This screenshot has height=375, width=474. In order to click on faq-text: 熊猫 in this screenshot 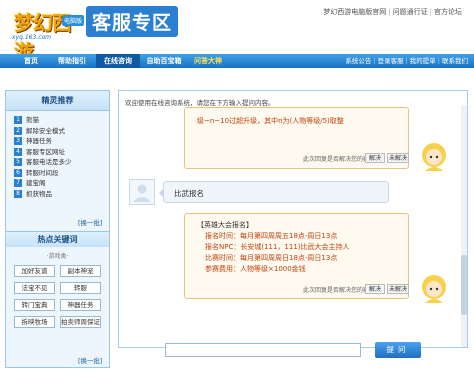, I will do `click(32, 120)`.